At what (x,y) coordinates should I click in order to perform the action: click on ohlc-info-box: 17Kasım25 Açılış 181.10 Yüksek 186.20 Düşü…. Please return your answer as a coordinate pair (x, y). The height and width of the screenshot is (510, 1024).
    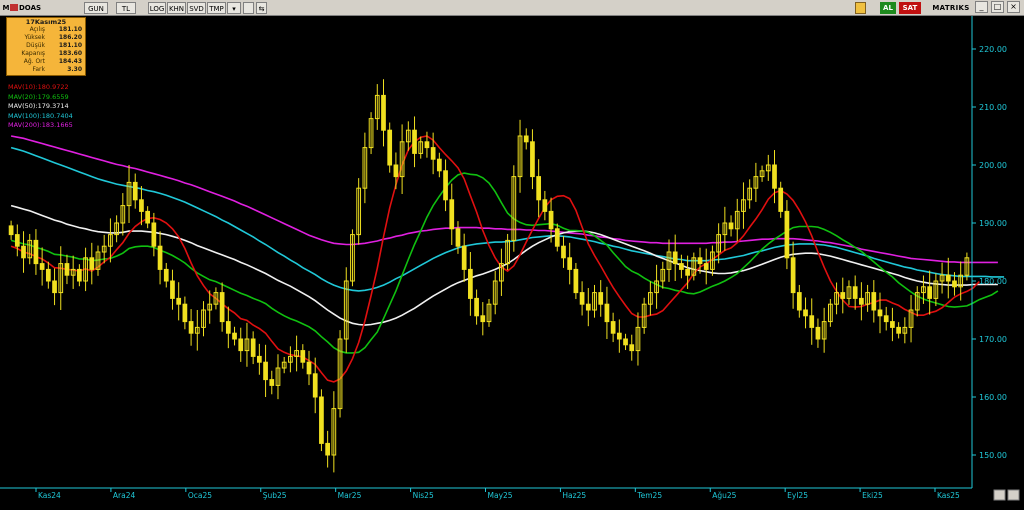
    Looking at the image, I should click on (46, 46).